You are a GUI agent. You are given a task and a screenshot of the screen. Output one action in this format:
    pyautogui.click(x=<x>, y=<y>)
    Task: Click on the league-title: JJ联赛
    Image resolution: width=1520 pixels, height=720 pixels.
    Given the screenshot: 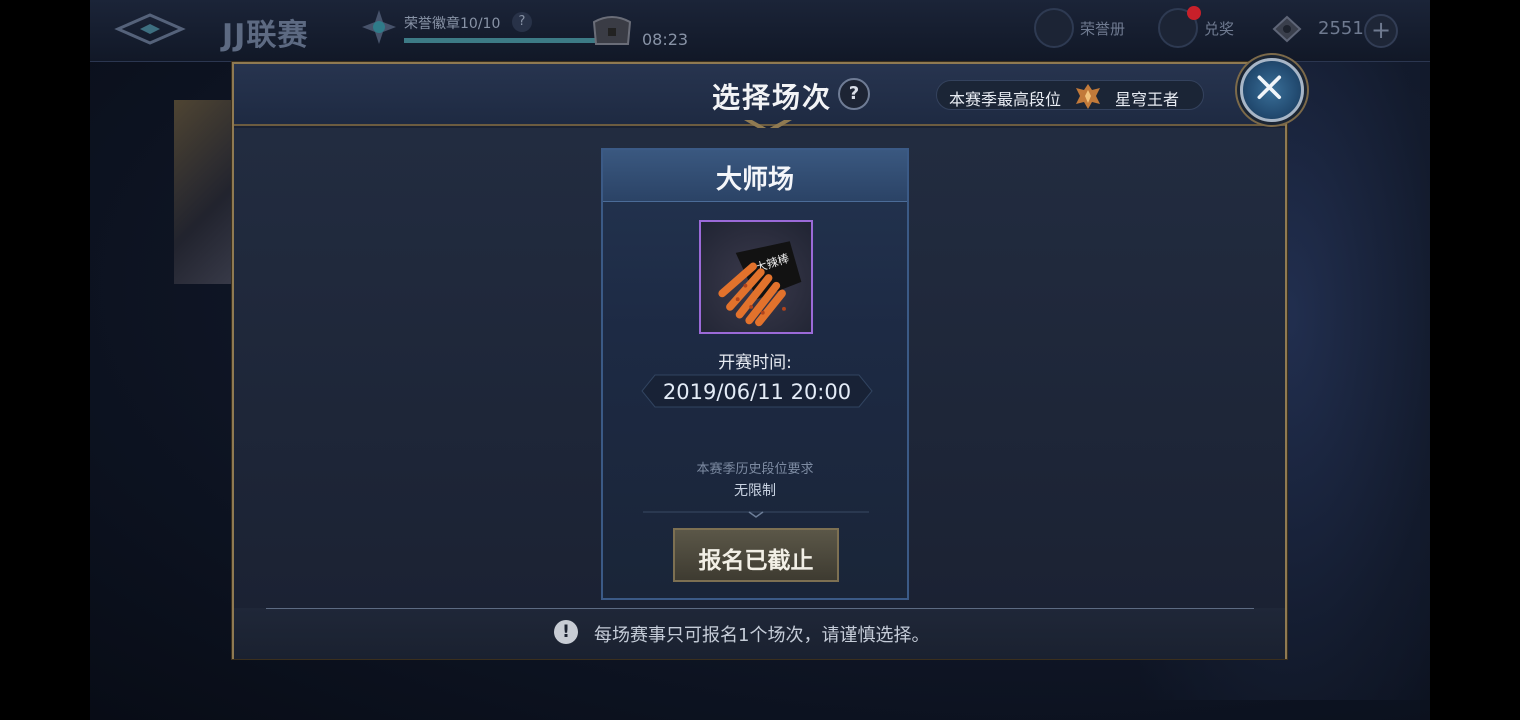 What is the action you would take?
    pyautogui.click(x=265, y=35)
    